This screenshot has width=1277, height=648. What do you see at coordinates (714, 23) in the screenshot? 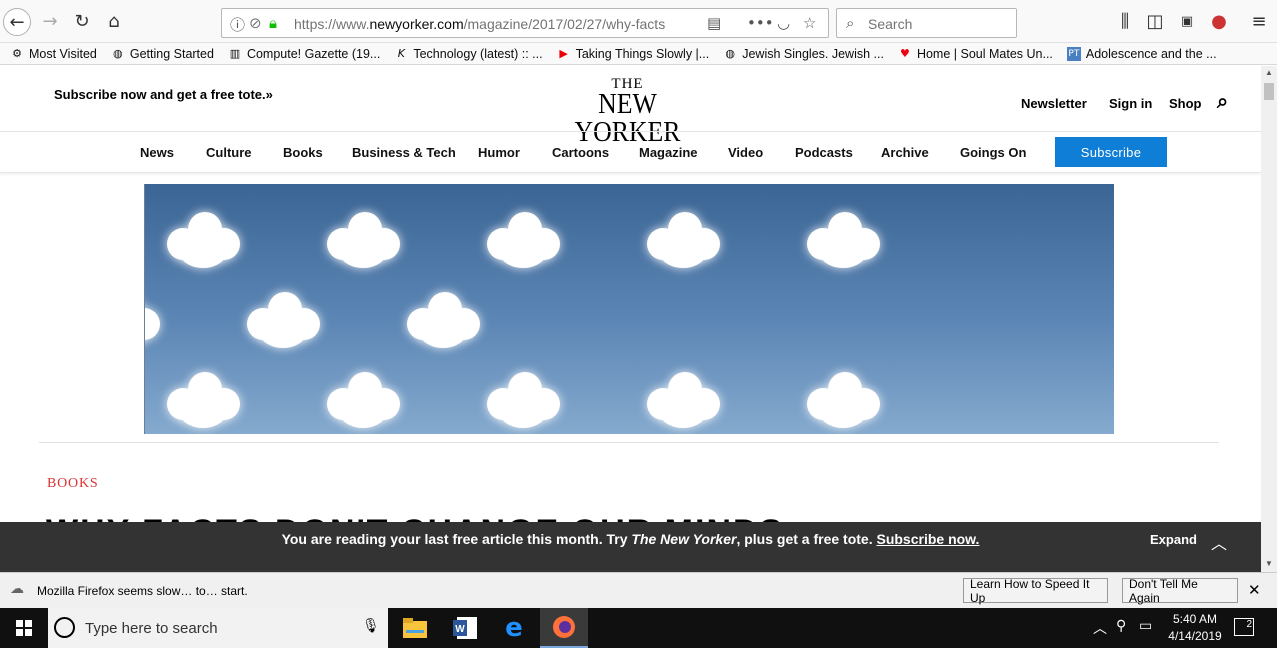
I see `reader-view-icon: ▤` at bounding box center [714, 23].